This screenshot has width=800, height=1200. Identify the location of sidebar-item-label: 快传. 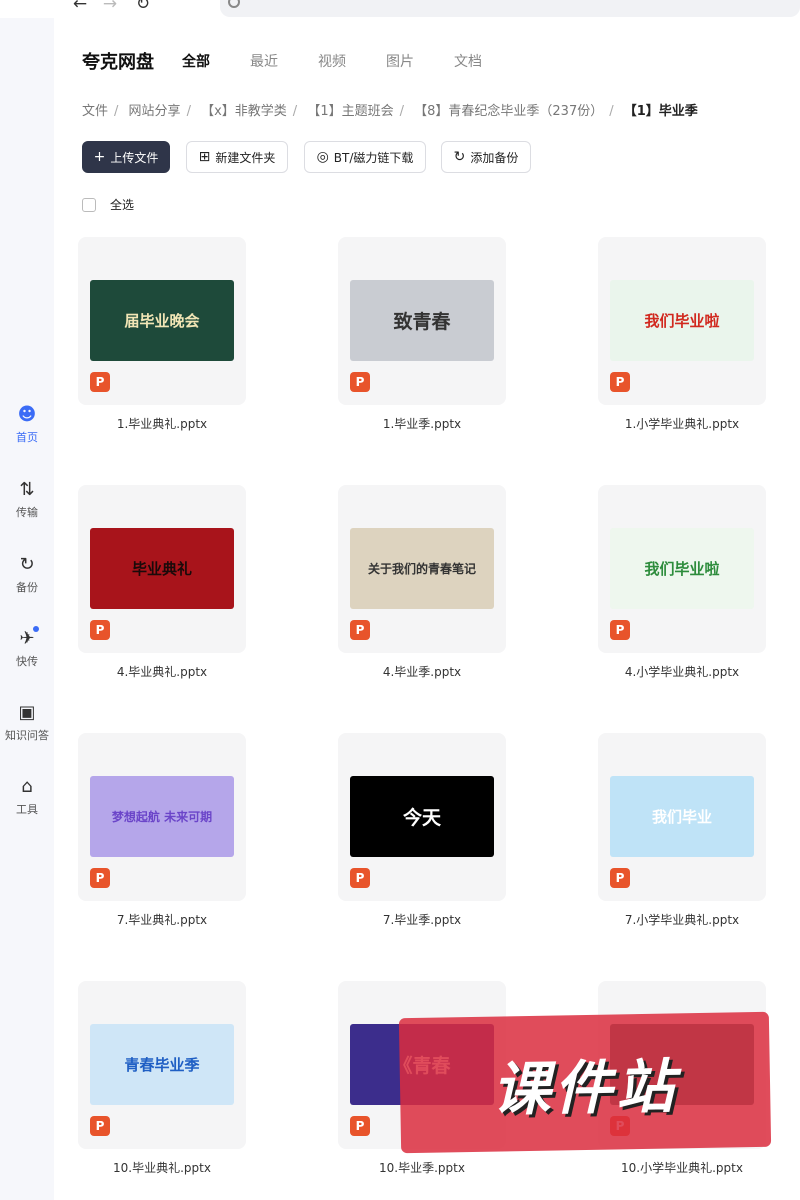
(27, 661).